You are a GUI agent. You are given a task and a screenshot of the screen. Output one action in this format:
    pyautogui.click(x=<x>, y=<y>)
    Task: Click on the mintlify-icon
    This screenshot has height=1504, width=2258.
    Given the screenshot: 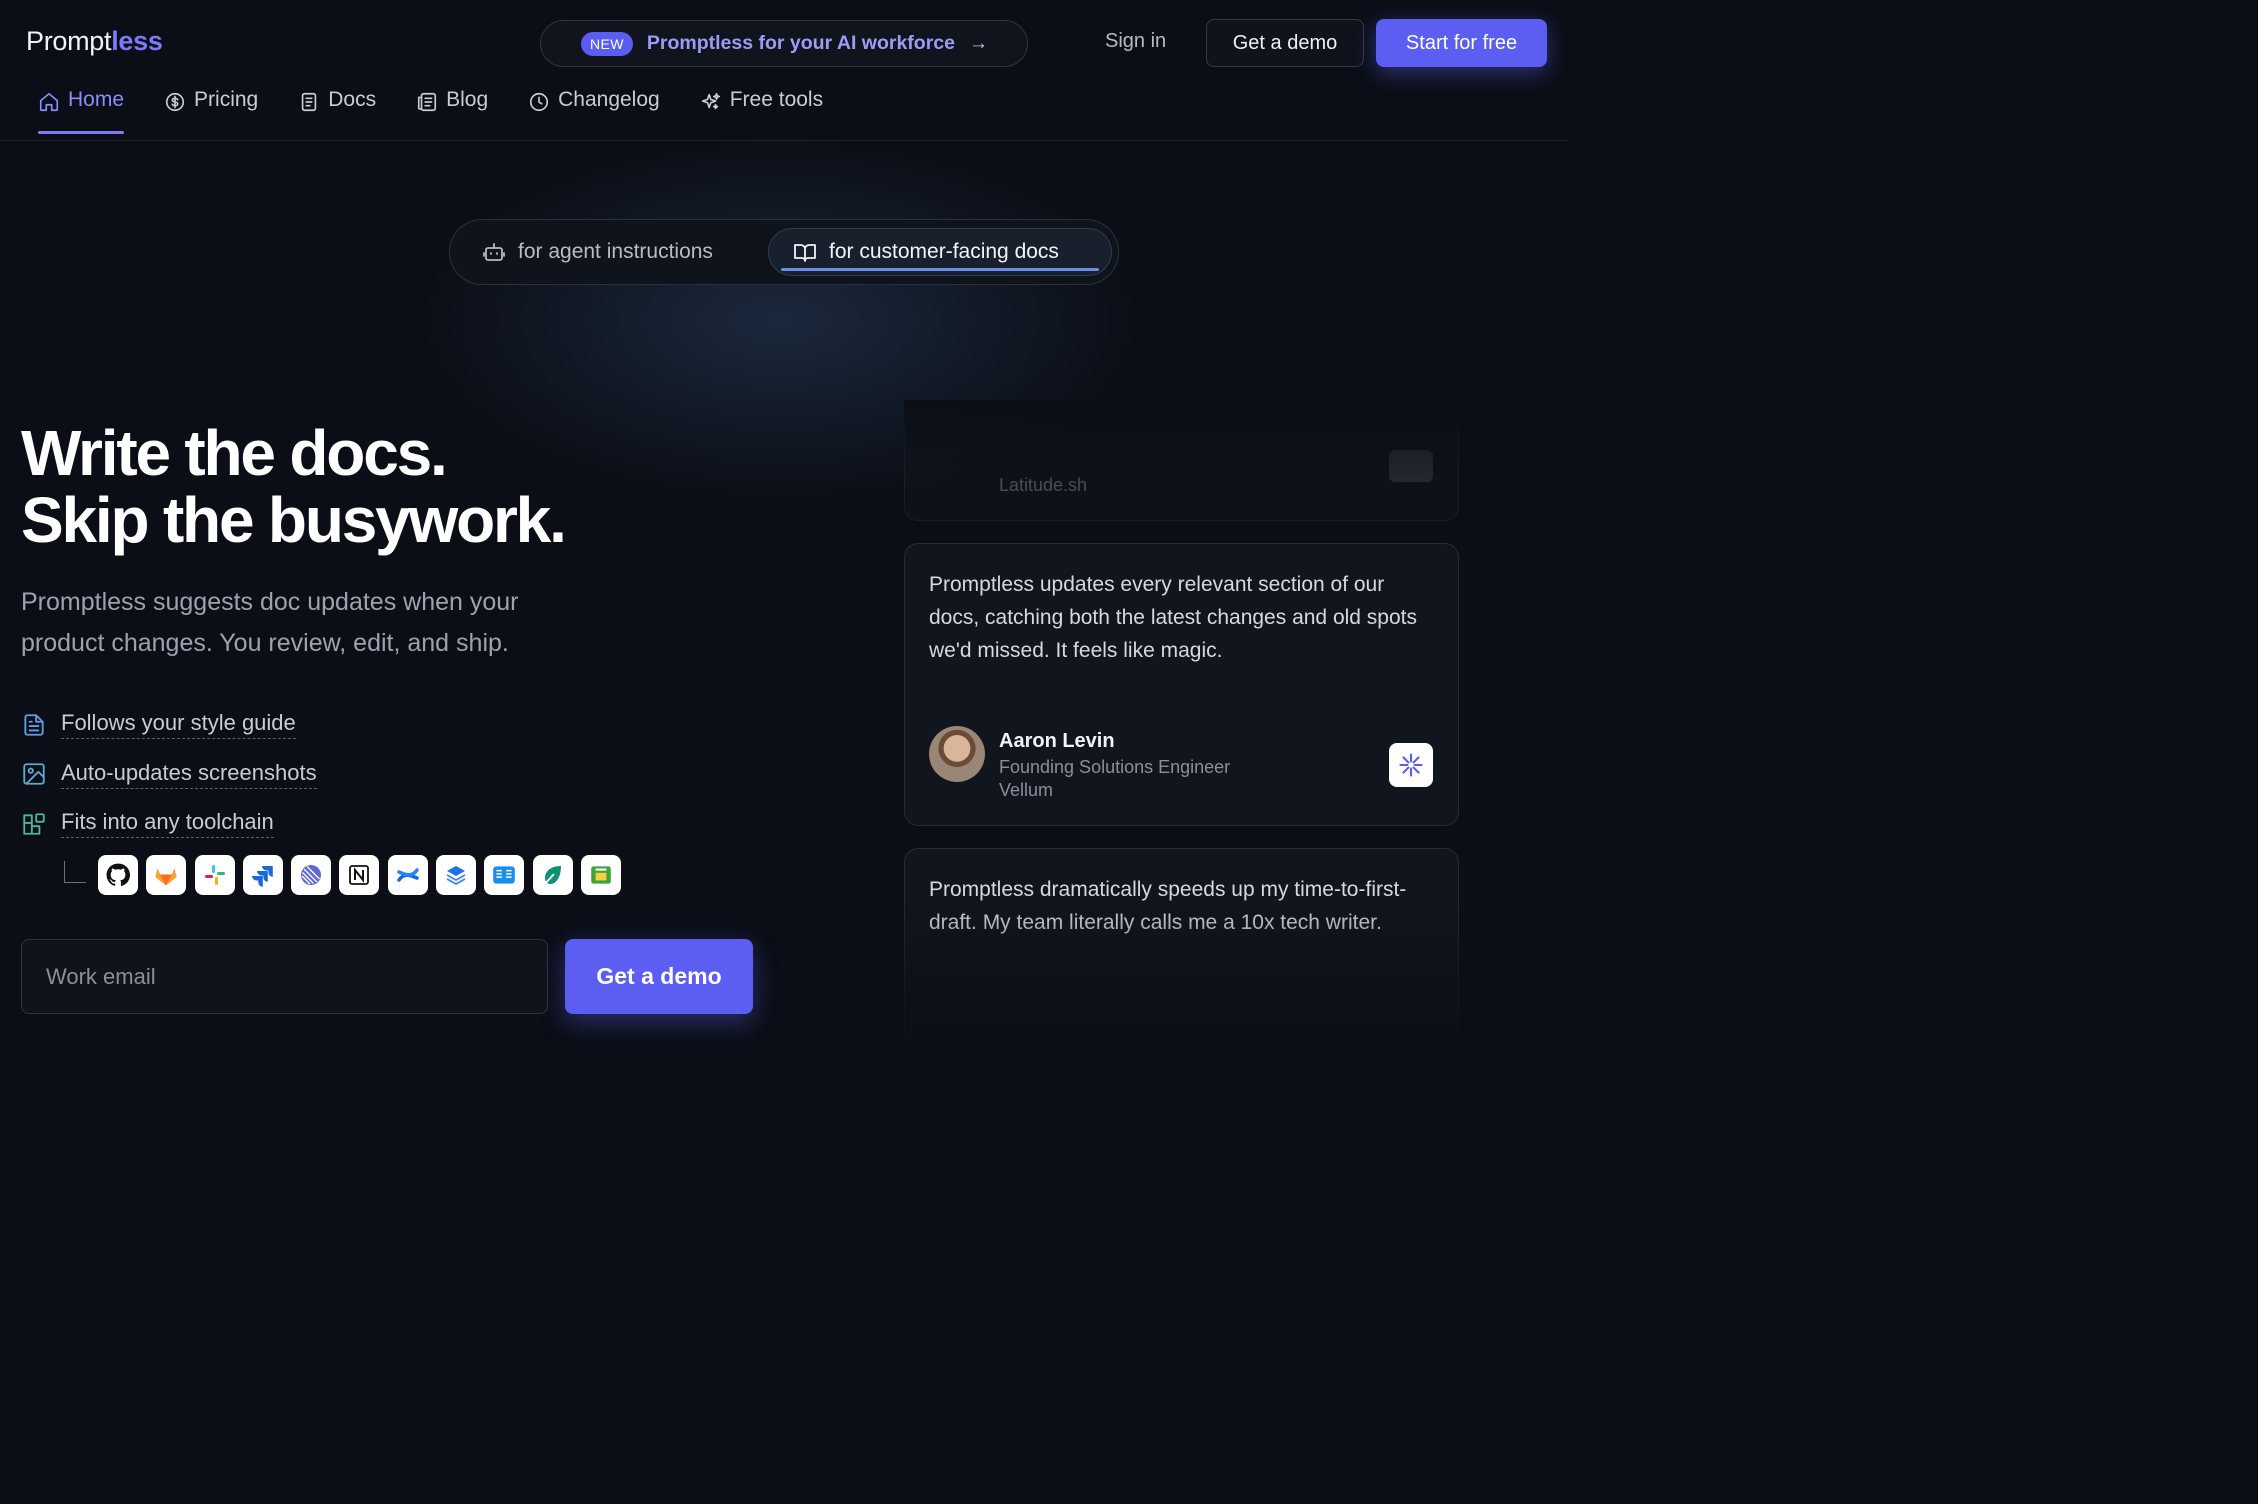 What is the action you would take?
    pyautogui.click(x=552, y=875)
    